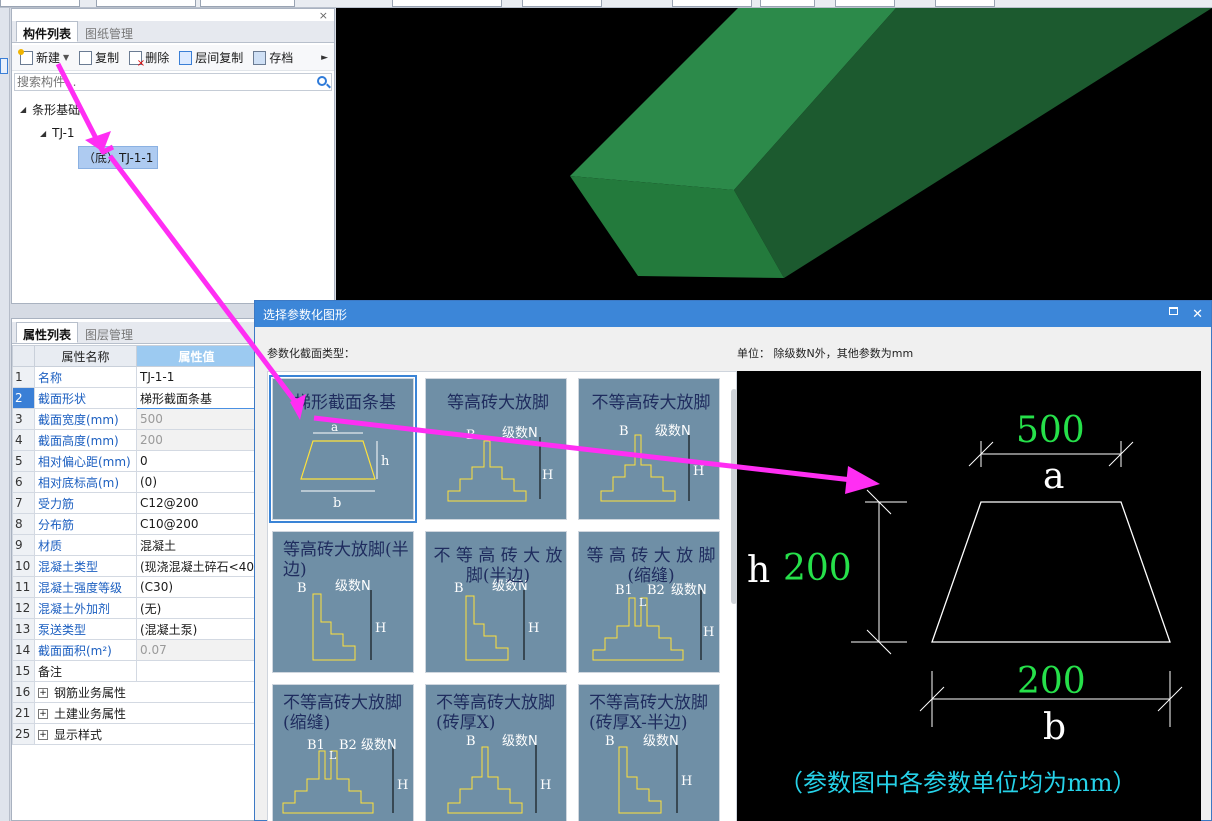 The height and width of the screenshot is (821, 1212). Describe the element at coordinates (495, 713) in the screenshot. I see `tile-title: 不等高砖大放脚(砖厚X)` at that location.